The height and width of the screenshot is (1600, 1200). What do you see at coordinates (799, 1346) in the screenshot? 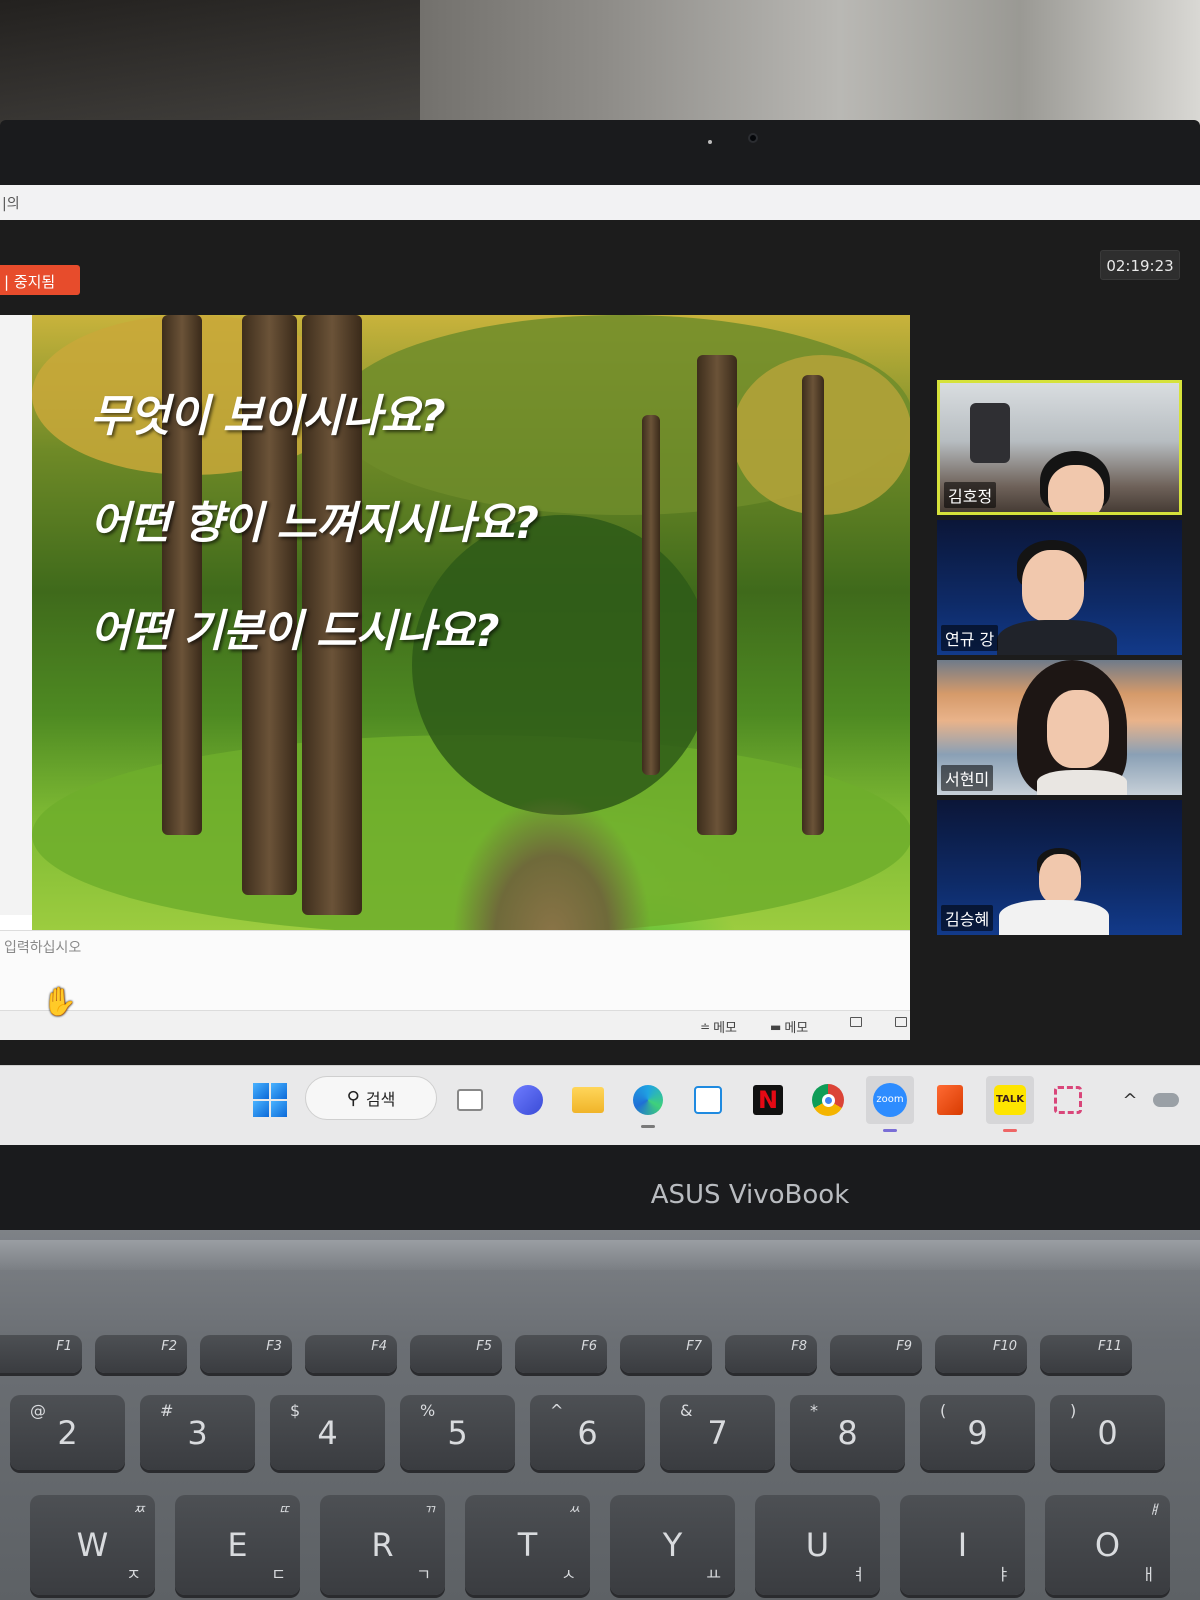
I see `key-label: F8` at bounding box center [799, 1346].